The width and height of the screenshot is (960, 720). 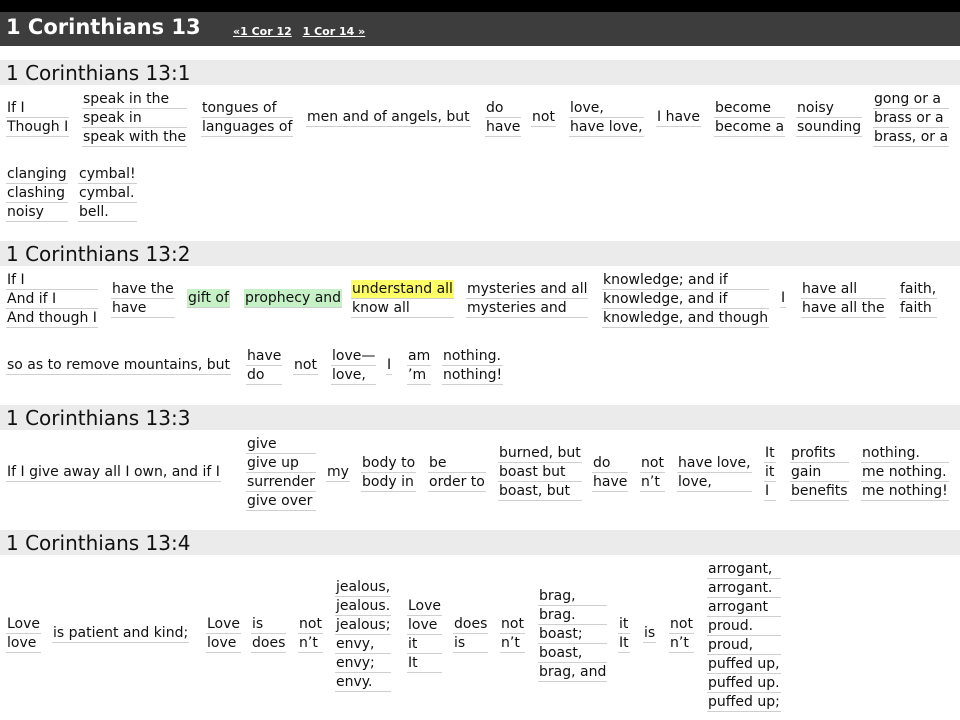 I want to click on translation-option: brag, and, so click(x=573, y=672).